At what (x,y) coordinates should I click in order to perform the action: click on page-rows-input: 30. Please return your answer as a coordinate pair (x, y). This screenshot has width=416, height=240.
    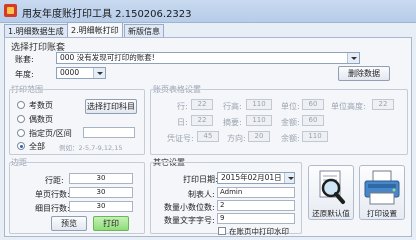
    Looking at the image, I should click on (101, 192).